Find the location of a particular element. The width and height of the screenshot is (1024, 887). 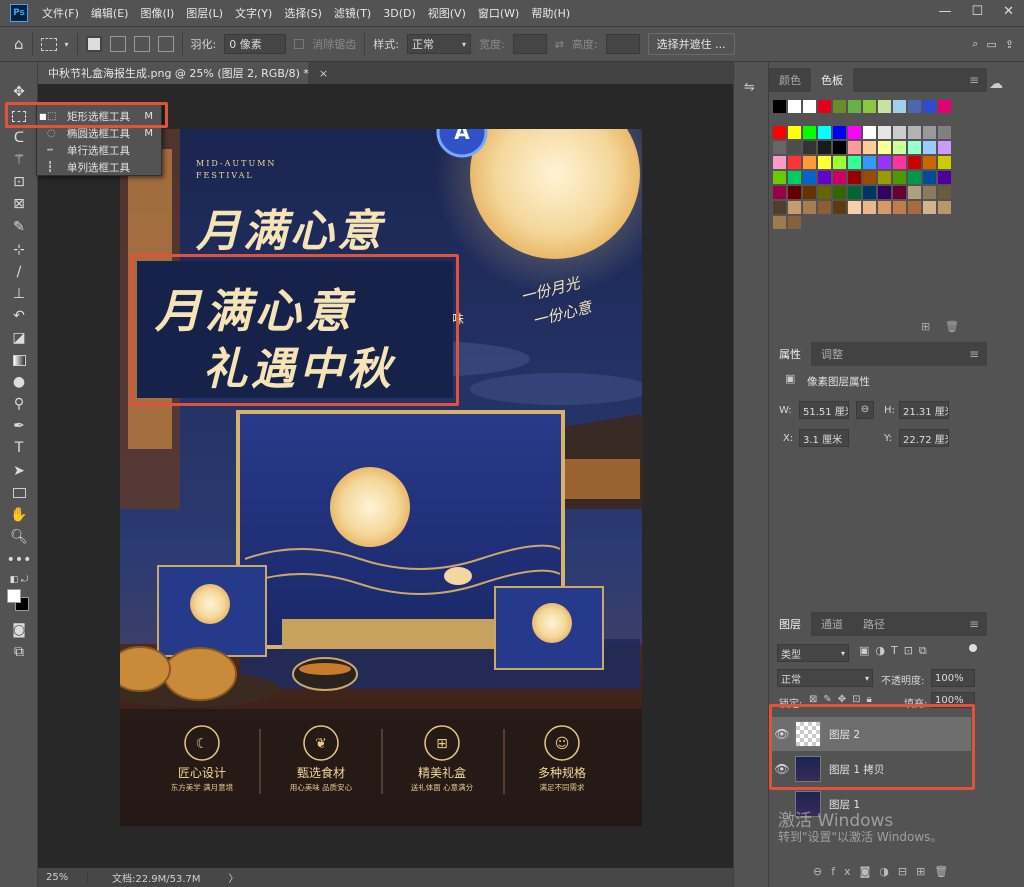

quick-mask-icon: ◙ is located at coordinates (19, 630).